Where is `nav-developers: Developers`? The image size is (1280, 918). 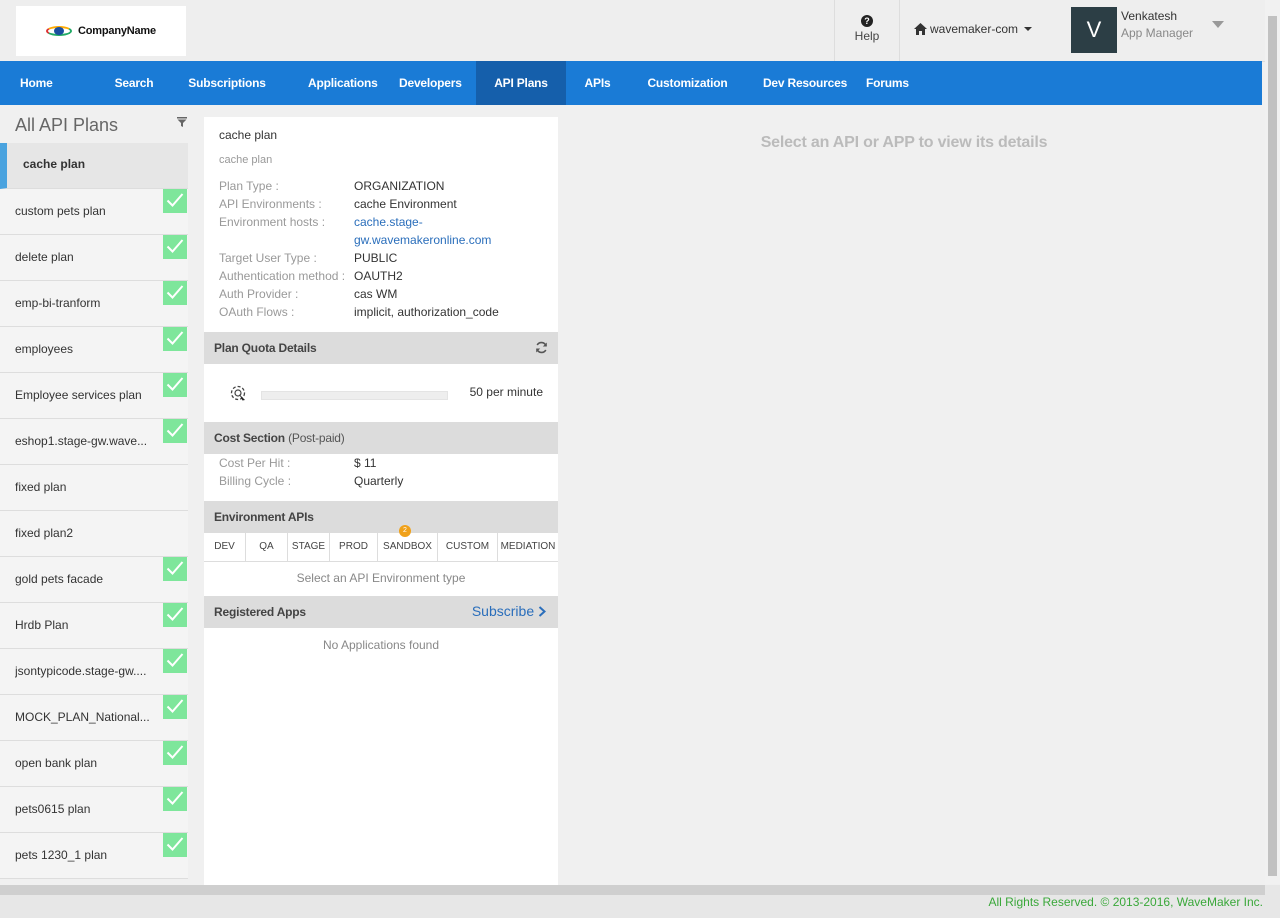
nav-developers: Developers is located at coordinates (427, 83).